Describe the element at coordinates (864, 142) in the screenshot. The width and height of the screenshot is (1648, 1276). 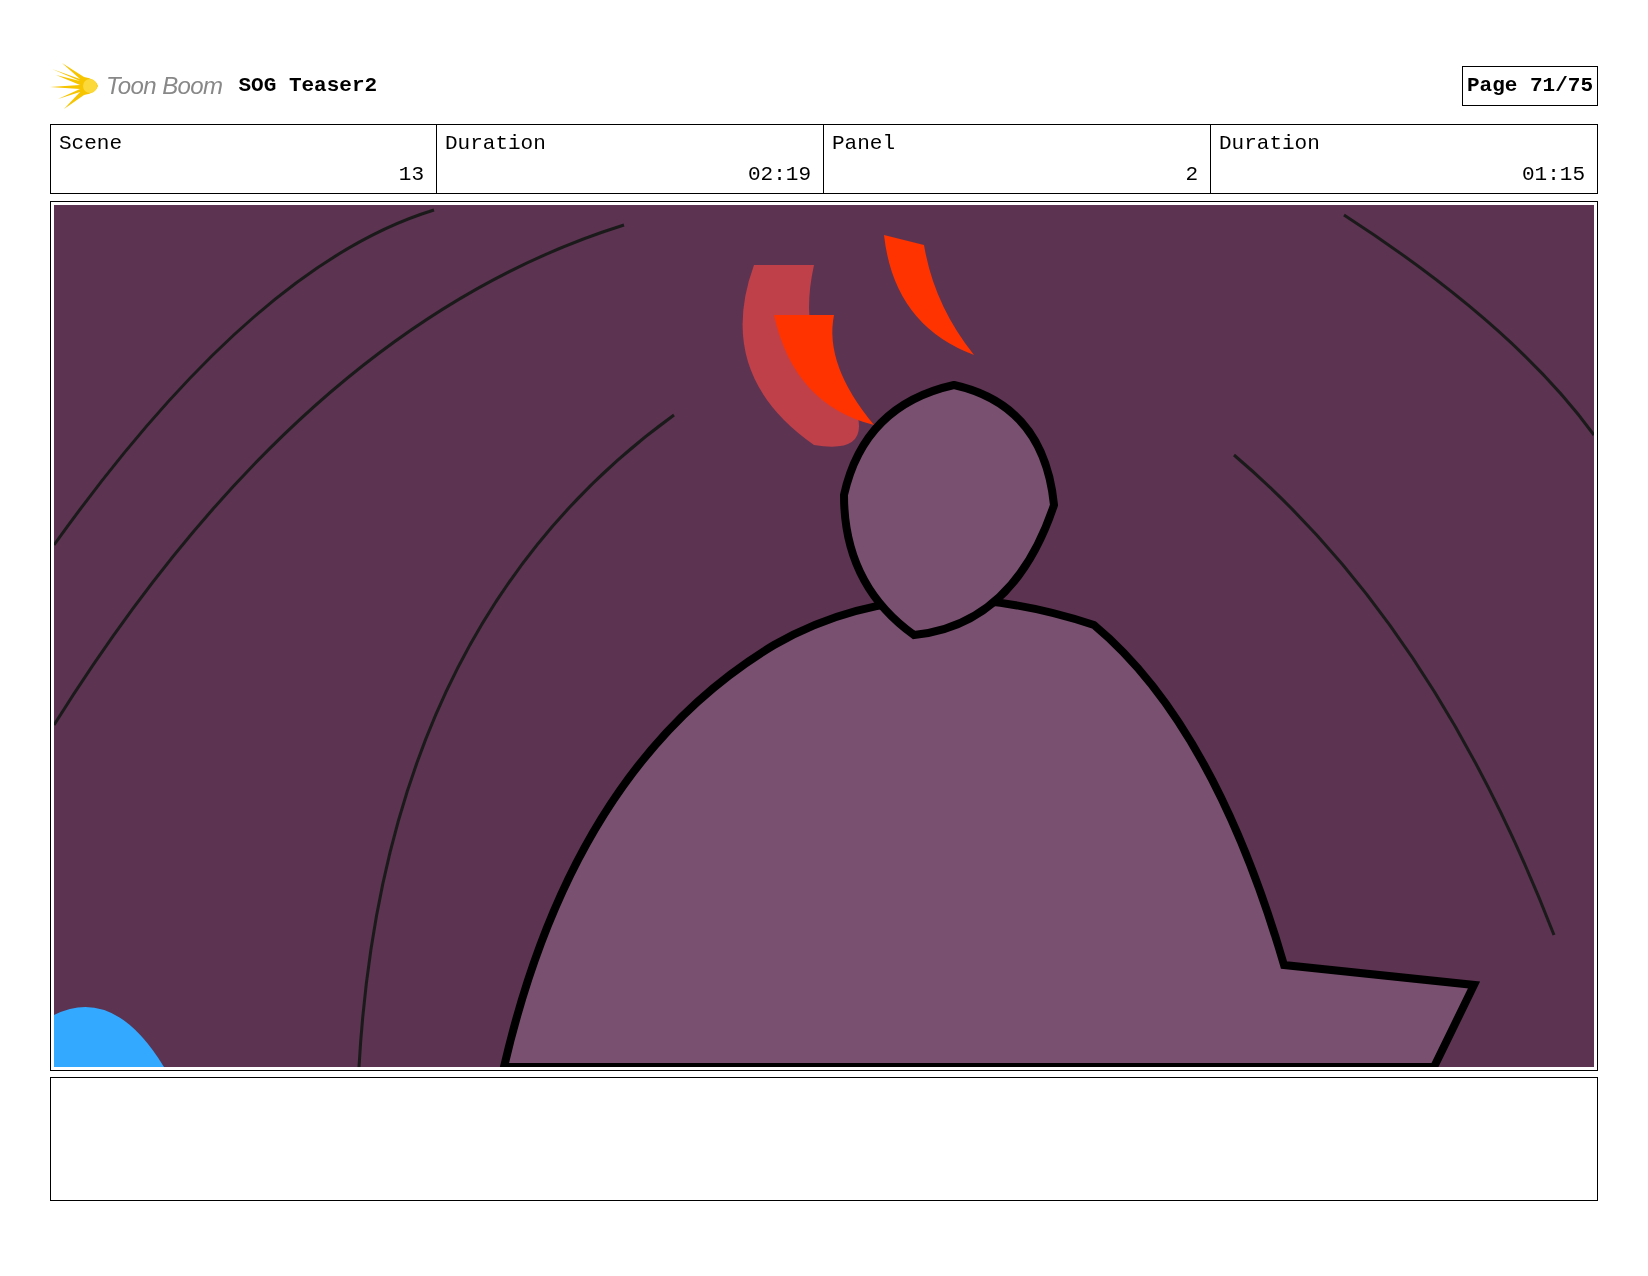
I see `field-label: Panel` at that location.